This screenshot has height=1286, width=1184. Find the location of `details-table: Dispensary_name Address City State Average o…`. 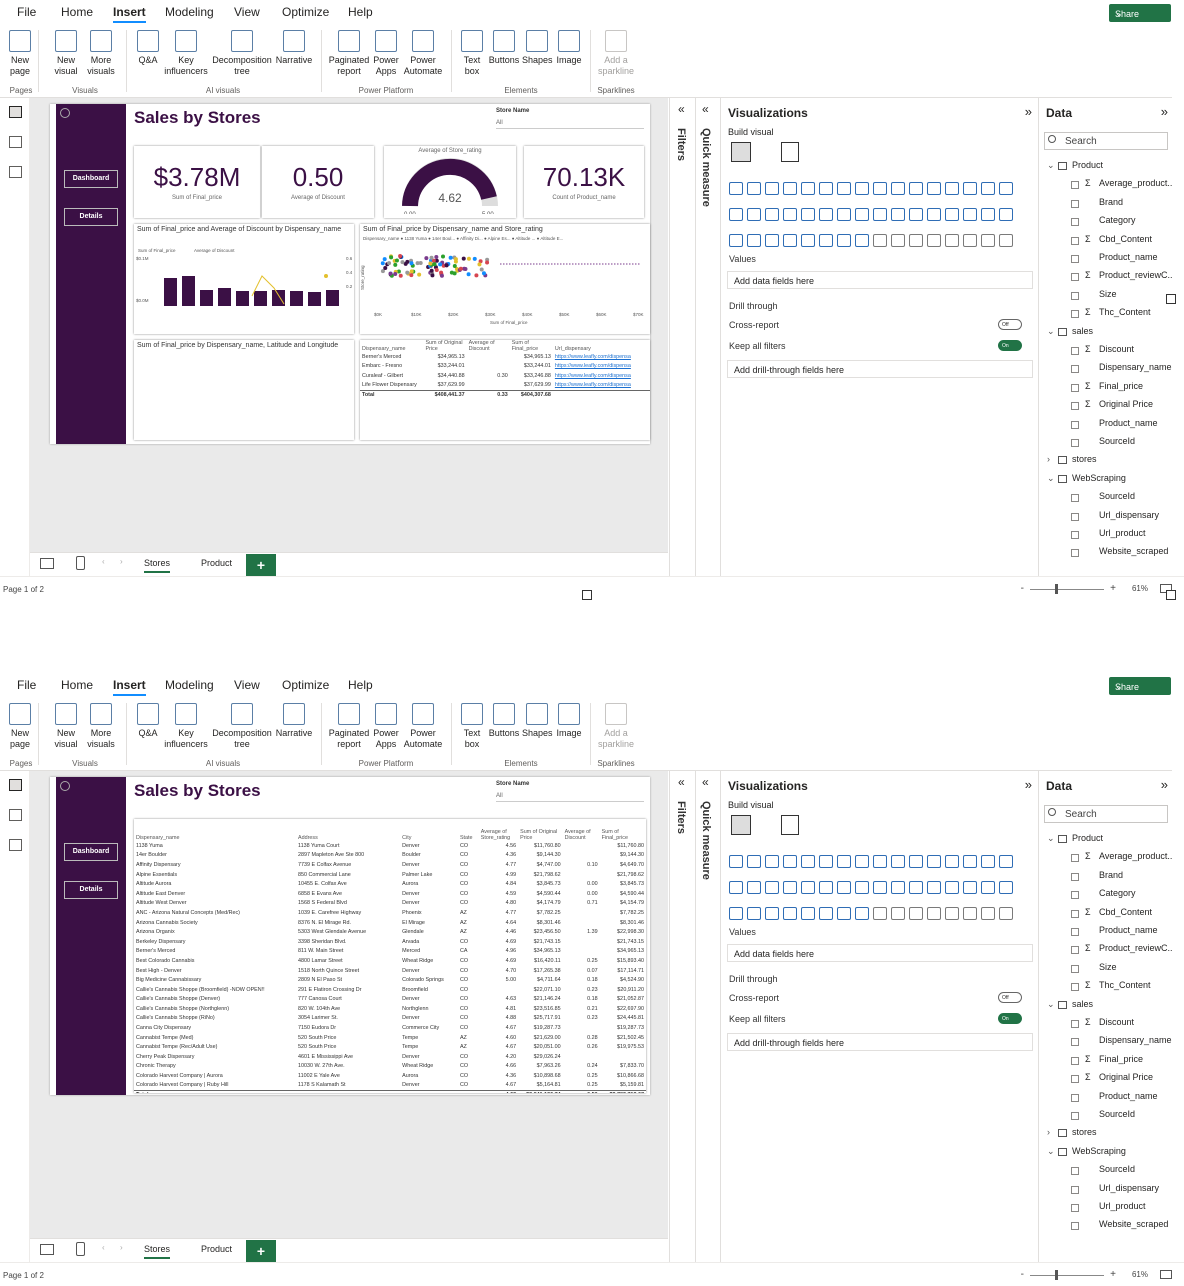

details-table: Dispensary_name Address City State Average o… is located at coordinates (390, 956).